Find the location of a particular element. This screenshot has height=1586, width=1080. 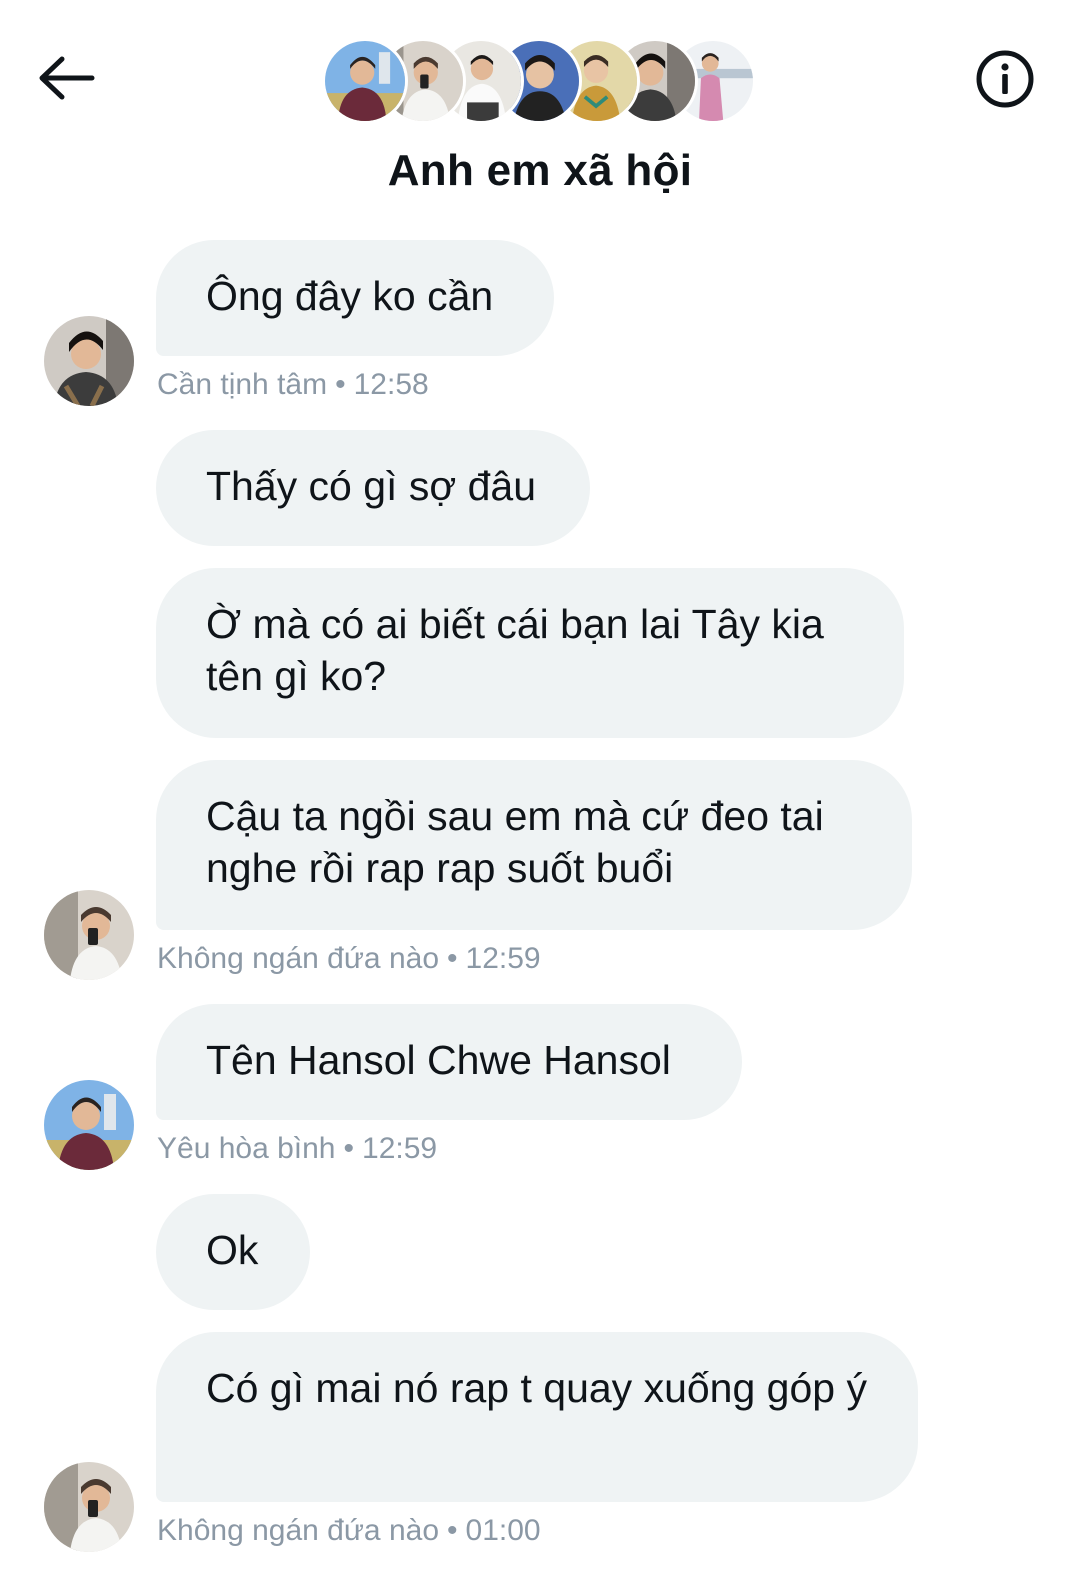

message-bubble: Thấy có gì sợ đâu is located at coordinates (373, 488).